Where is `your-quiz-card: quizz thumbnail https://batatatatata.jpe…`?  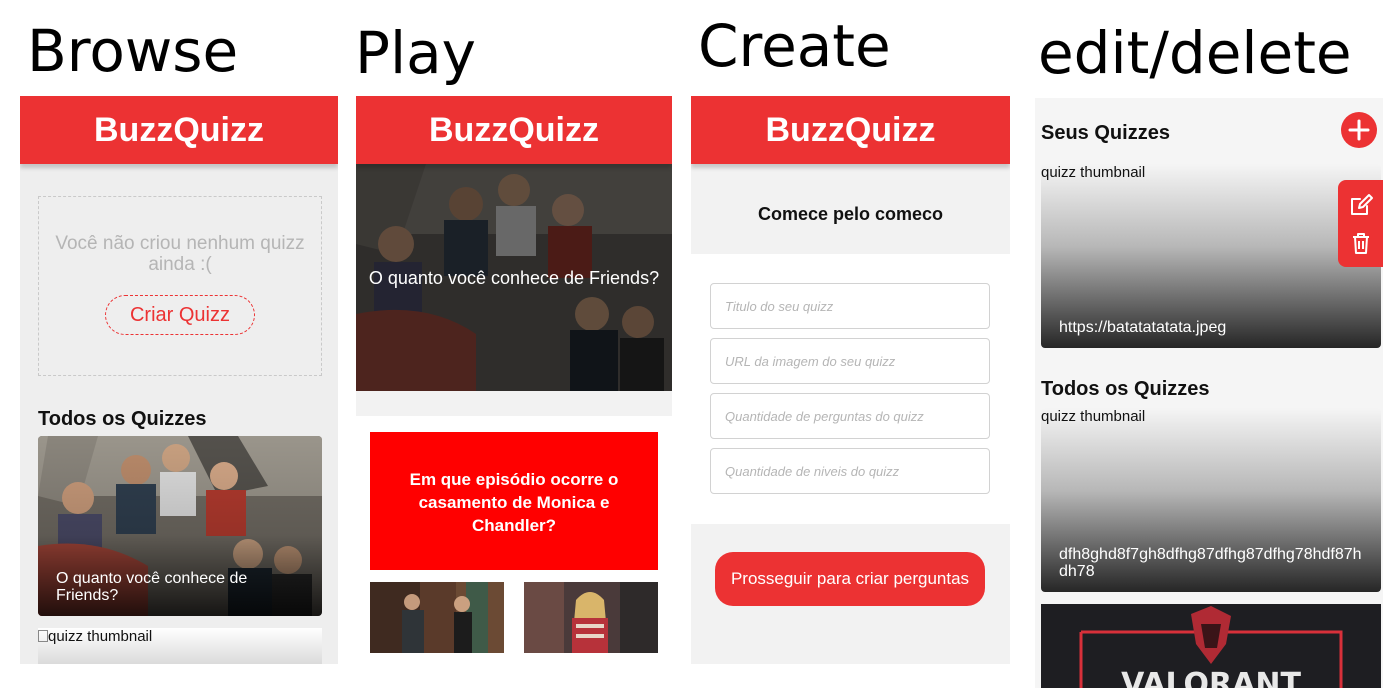
your-quiz-card: quizz thumbnail https://batatatatata.jpe… is located at coordinates (1211, 256).